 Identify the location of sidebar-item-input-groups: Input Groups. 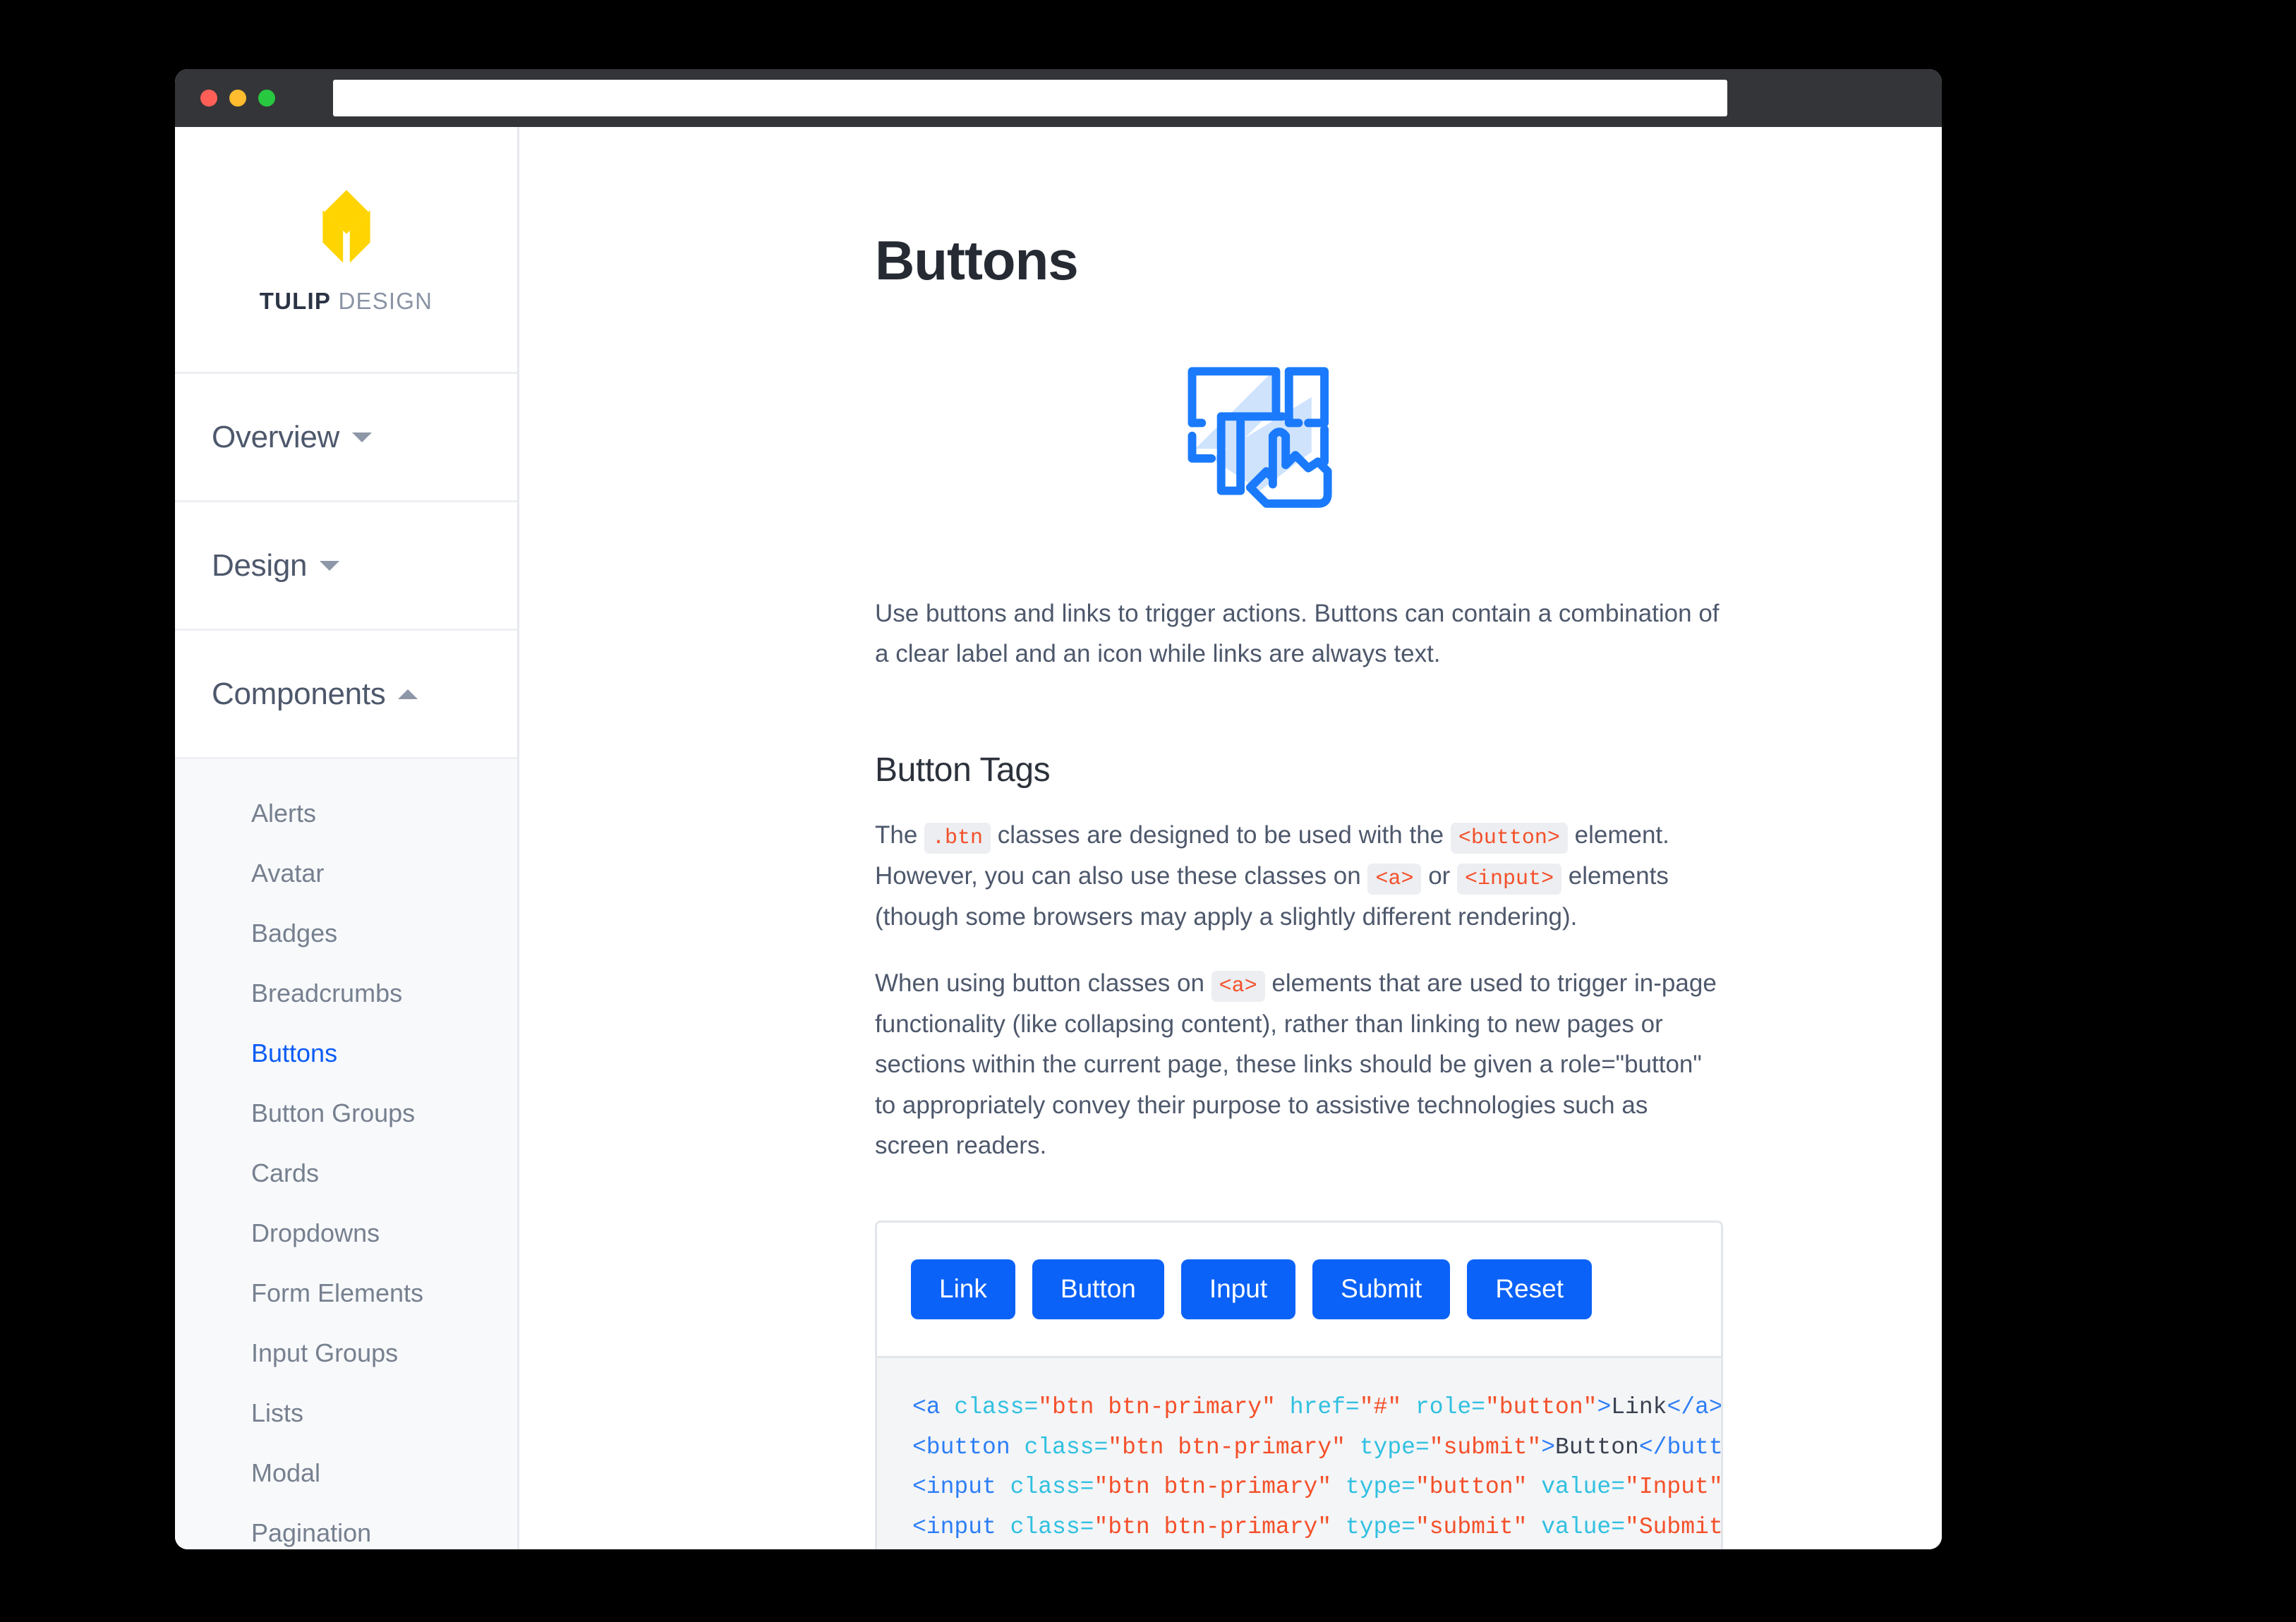
(346, 1353).